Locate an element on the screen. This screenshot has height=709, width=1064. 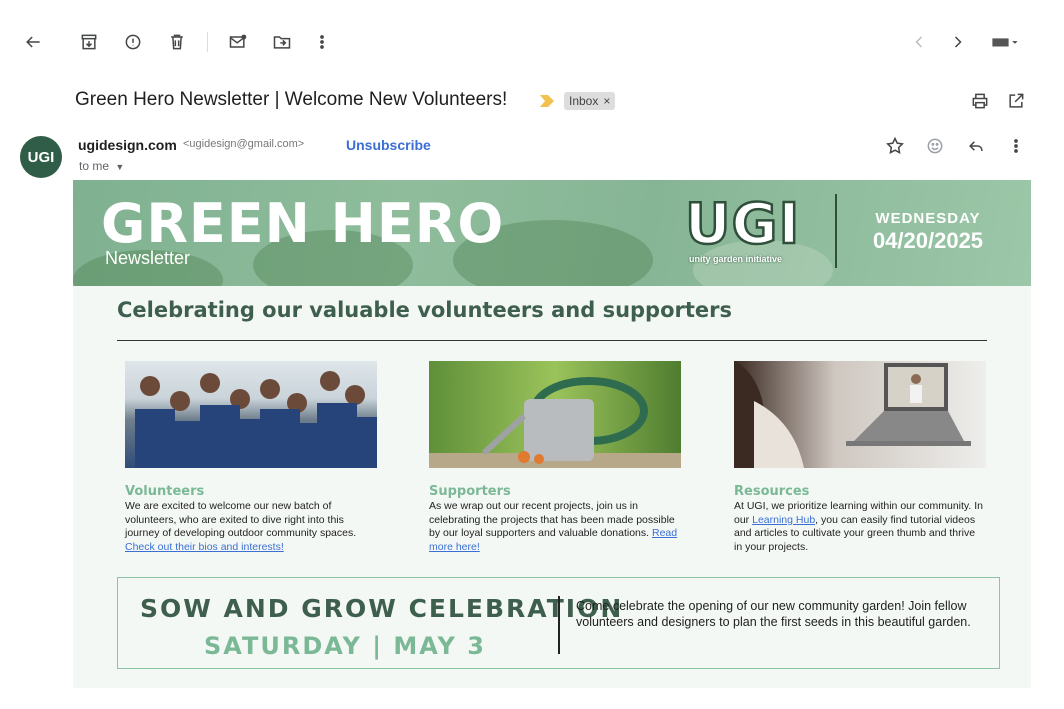
older-button is located at coordinates (958, 42).